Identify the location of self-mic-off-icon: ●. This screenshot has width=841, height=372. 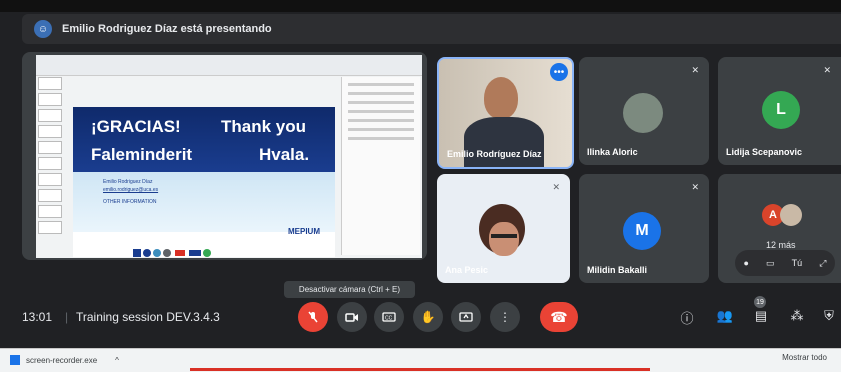
(746, 263).